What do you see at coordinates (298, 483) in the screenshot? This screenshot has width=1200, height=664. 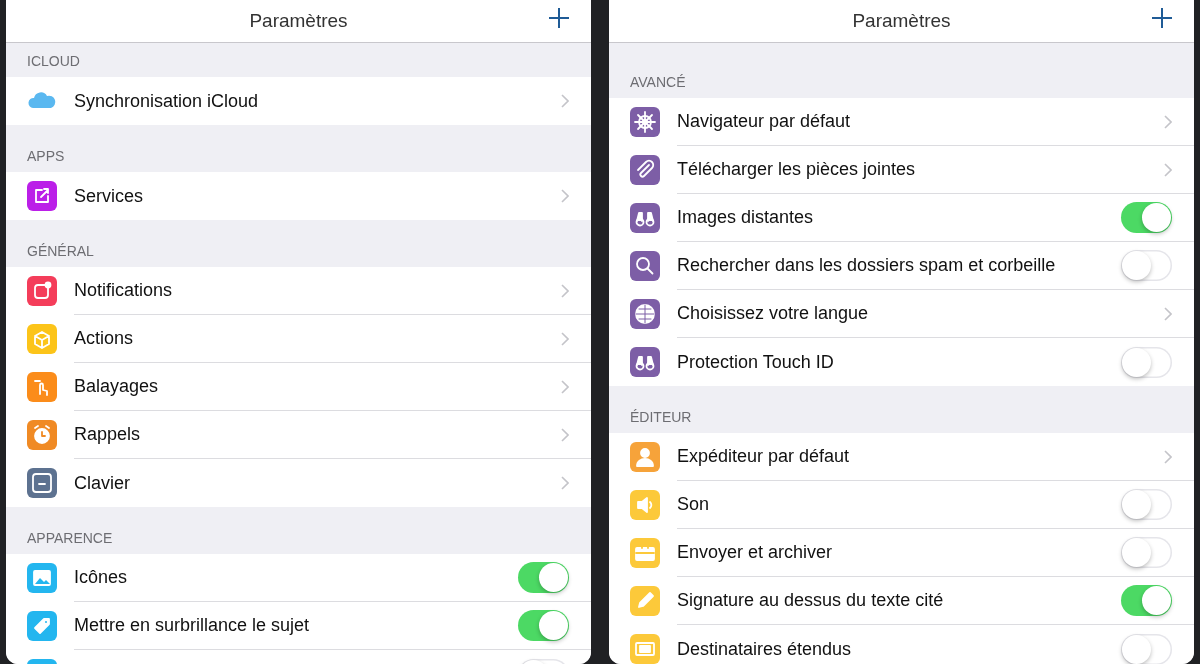 I see `settings-row: Clavier` at bounding box center [298, 483].